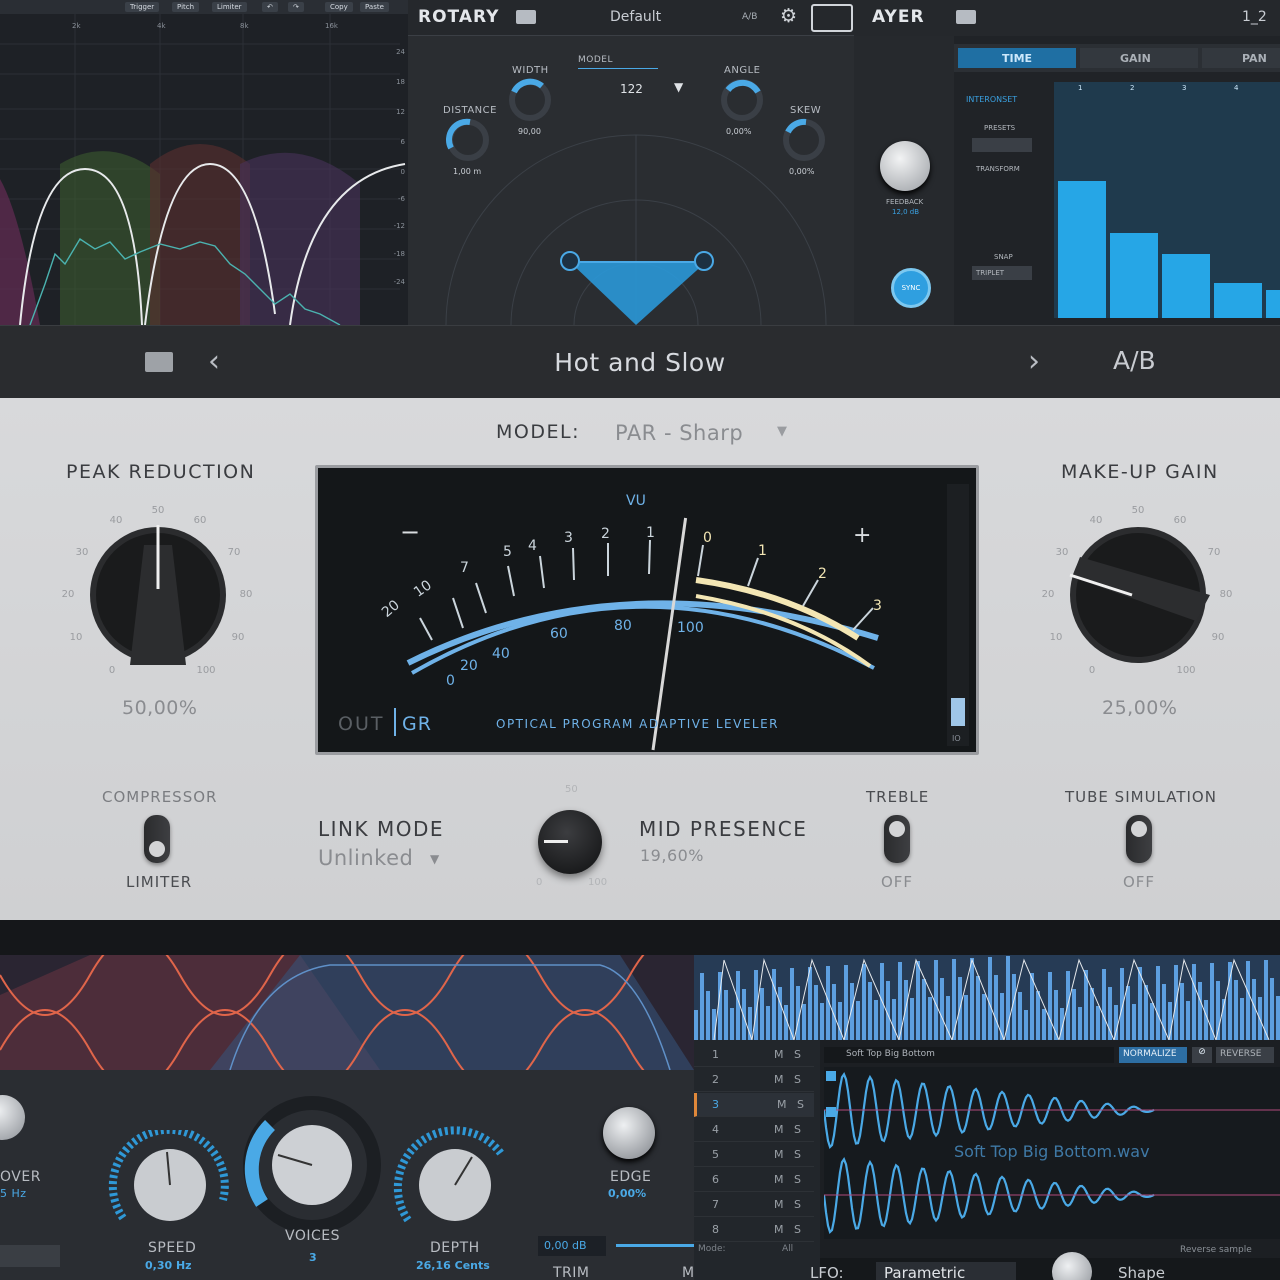 Image resolution: width=1280 pixels, height=1280 pixels. What do you see at coordinates (707, 538) in the screenshot?
I see `vu-upper-tick: 0` at bounding box center [707, 538].